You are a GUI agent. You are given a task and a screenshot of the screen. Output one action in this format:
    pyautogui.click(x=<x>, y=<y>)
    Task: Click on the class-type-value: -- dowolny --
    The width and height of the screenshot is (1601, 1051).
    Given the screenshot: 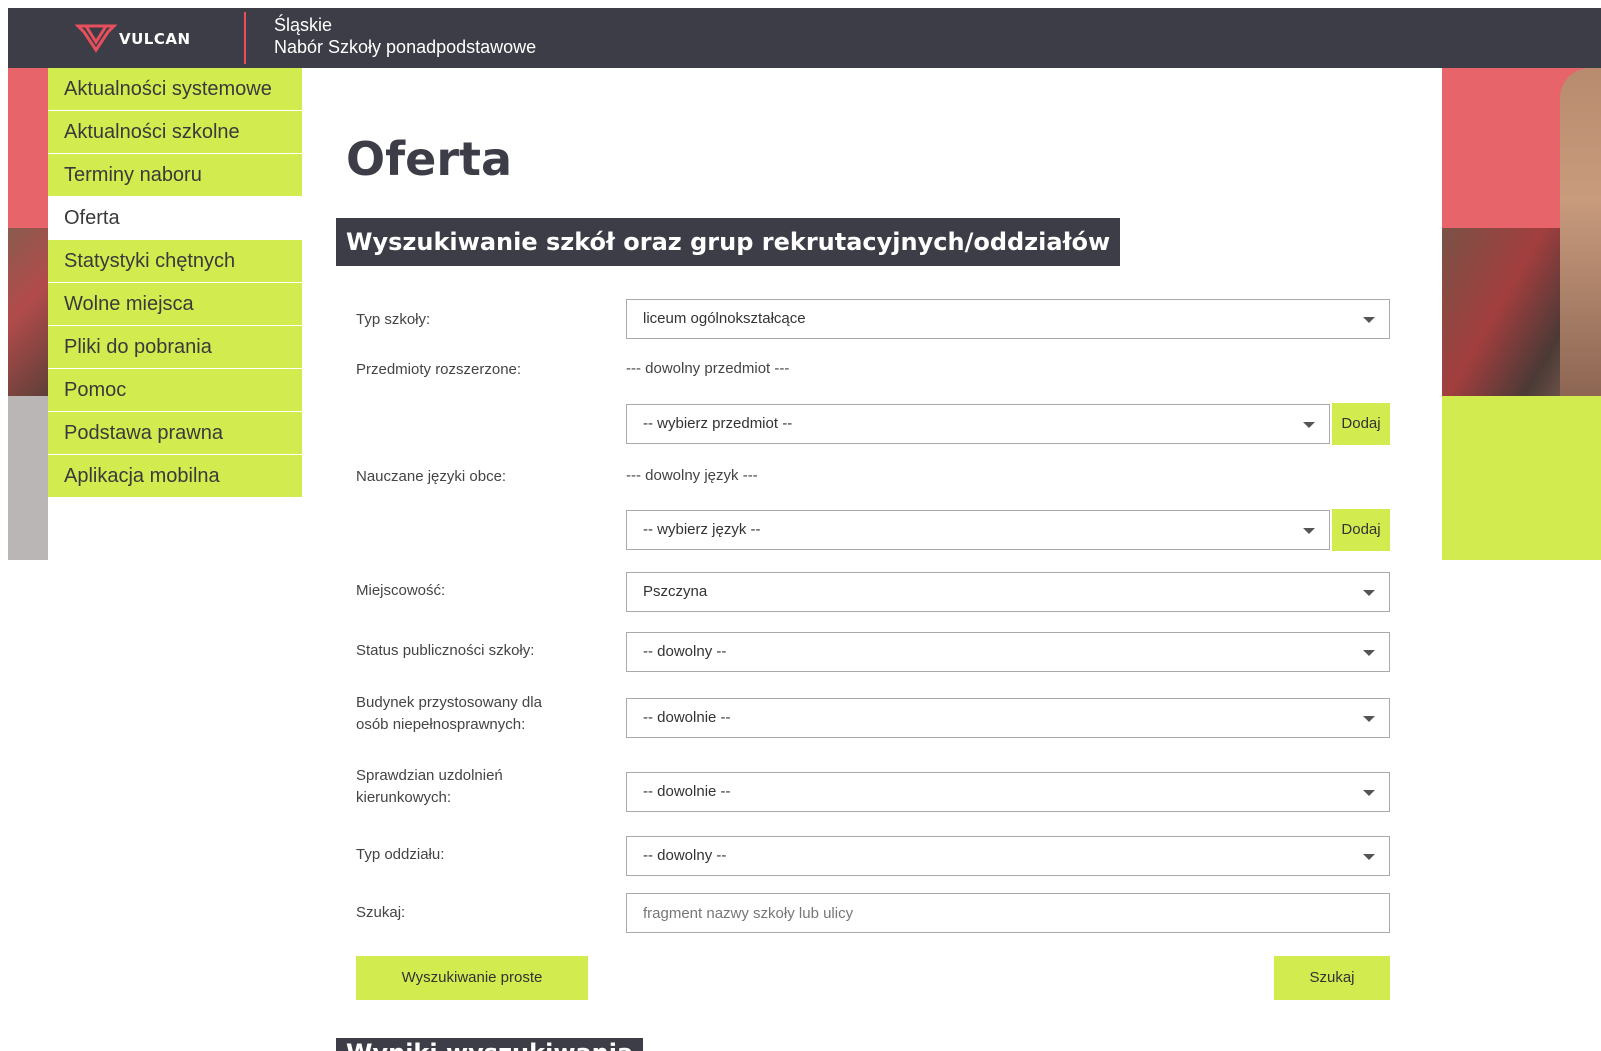 What is the action you would take?
    pyautogui.click(x=685, y=855)
    